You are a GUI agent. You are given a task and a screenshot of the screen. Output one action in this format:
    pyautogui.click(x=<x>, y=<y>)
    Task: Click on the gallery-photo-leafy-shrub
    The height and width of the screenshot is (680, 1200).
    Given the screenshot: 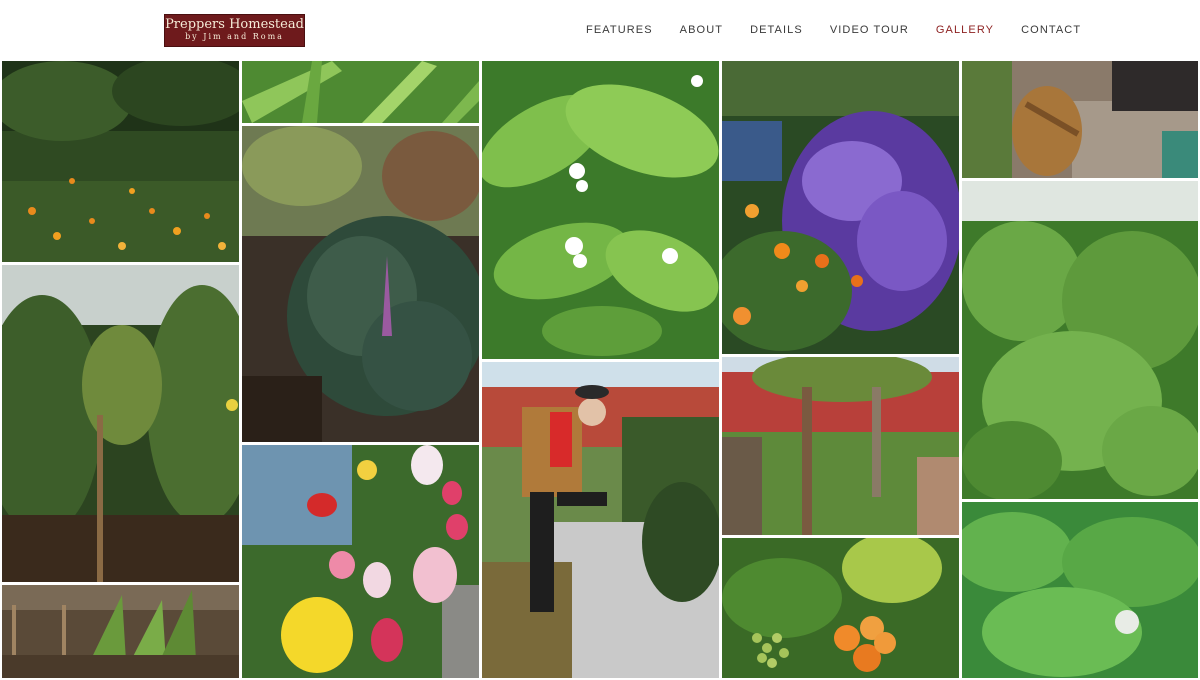 What is the action you would take?
    pyautogui.click(x=1080, y=340)
    